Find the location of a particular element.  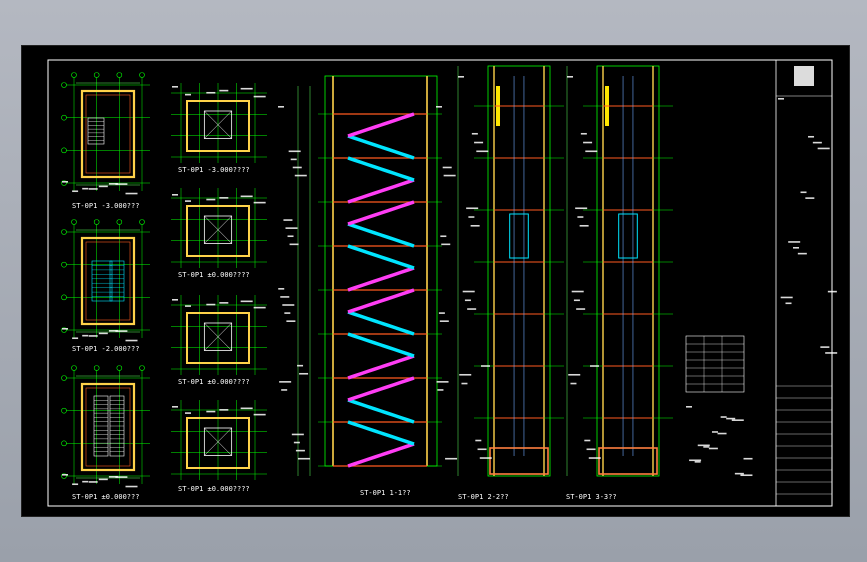

plan-label-3: ST-0P1 ±0.000??? is located at coordinates (105, 497).